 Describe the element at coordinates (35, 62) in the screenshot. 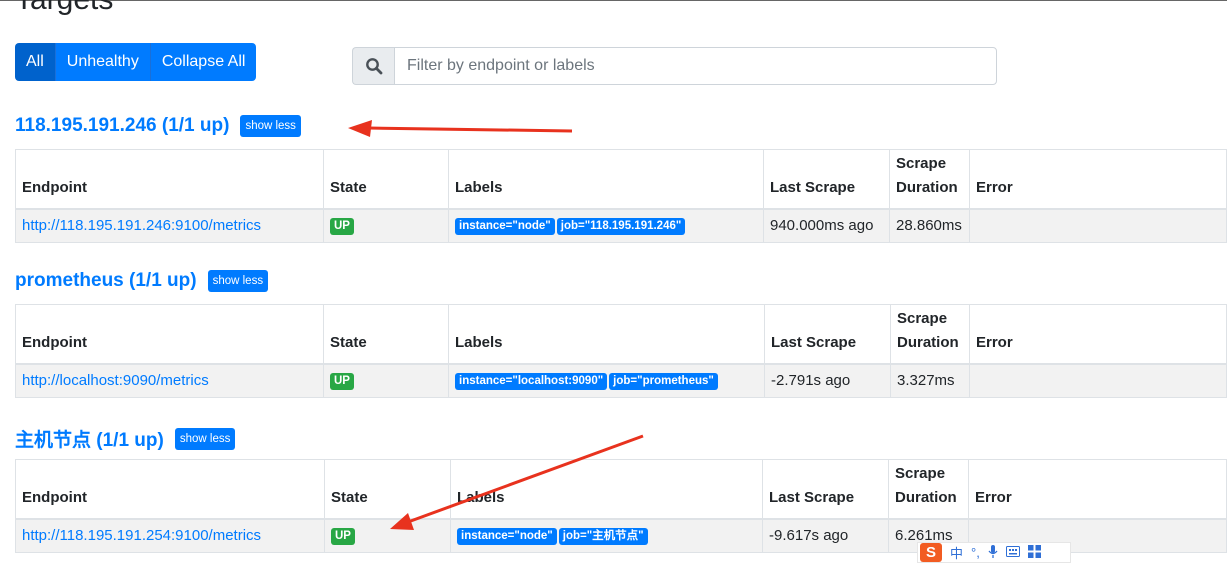

I see `all-filter-button: All` at that location.